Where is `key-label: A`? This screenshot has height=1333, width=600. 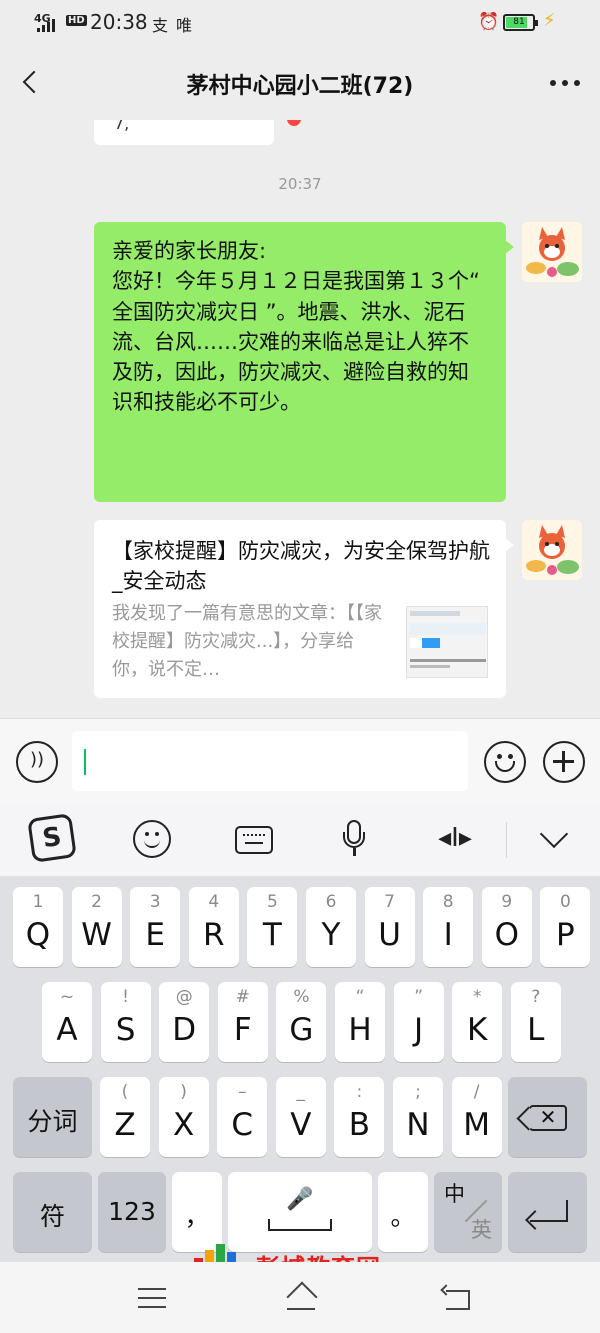
key-label: A is located at coordinates (67, 1030).